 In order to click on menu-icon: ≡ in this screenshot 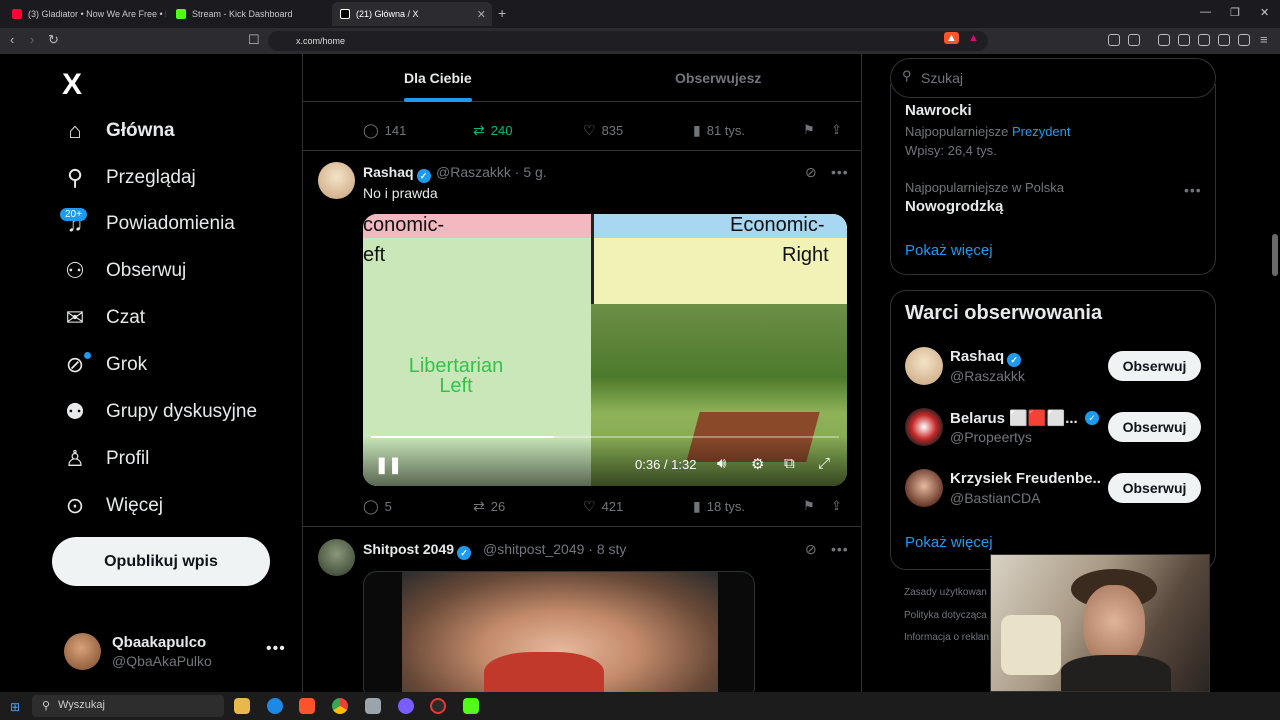, I will do `click(1264, 39)`.